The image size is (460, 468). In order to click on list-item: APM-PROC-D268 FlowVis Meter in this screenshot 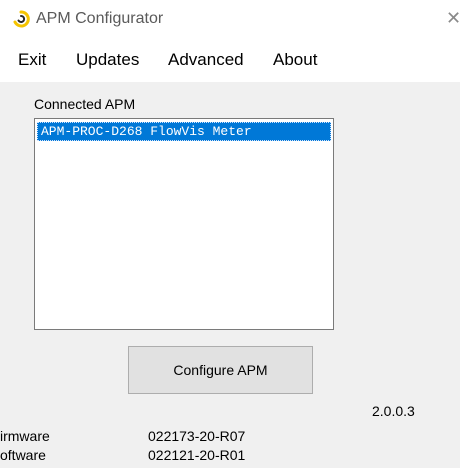, I will do `click(184, 131)`.